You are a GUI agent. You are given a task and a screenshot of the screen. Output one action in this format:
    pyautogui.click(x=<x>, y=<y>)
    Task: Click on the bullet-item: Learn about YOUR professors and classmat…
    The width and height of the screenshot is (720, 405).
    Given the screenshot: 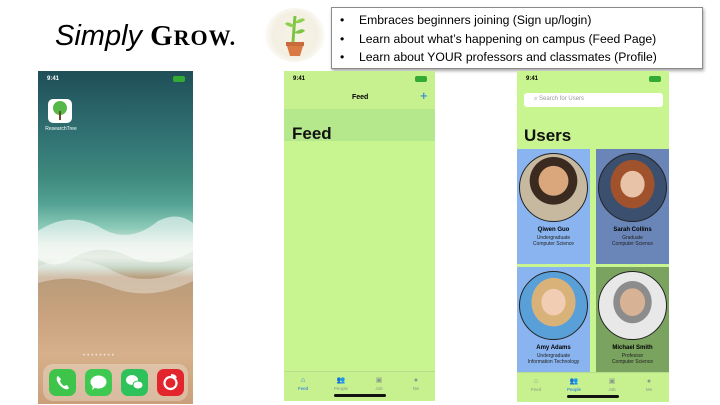 What is the action you would take?
    pyautogui.click(x=520, y=57)
    